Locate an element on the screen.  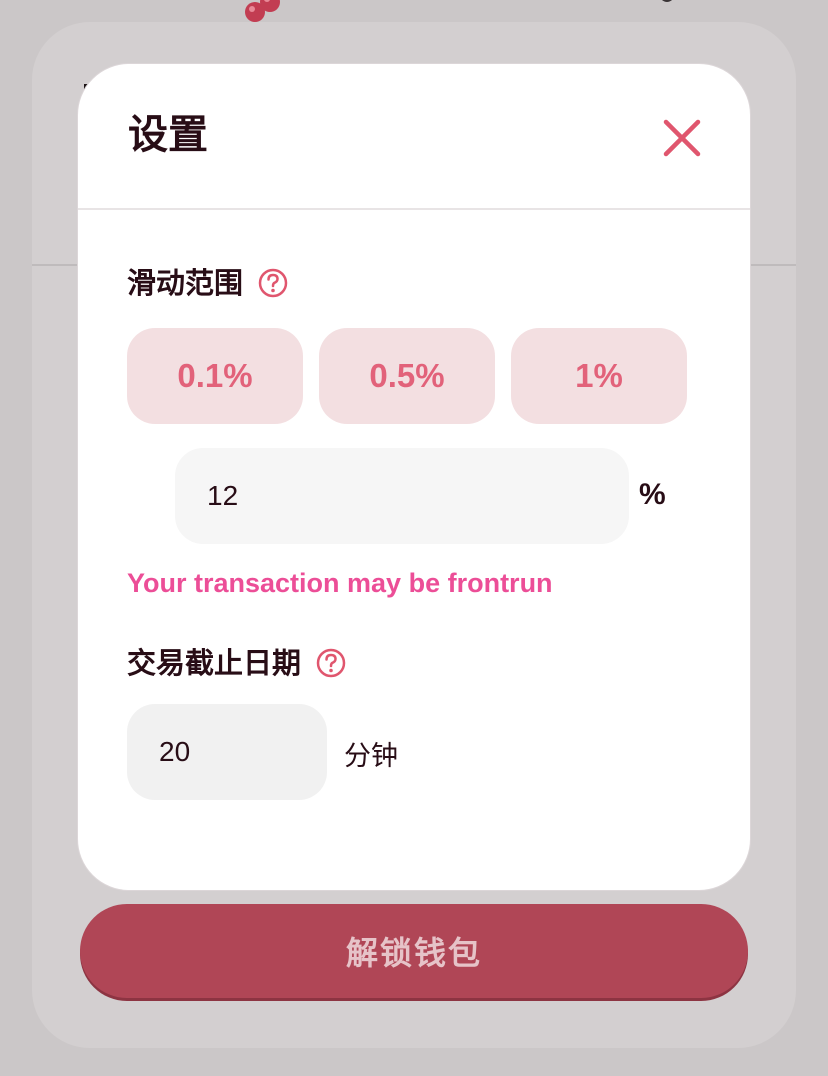
slippage-custom-input: 12 is located at coordinates (402, 496).